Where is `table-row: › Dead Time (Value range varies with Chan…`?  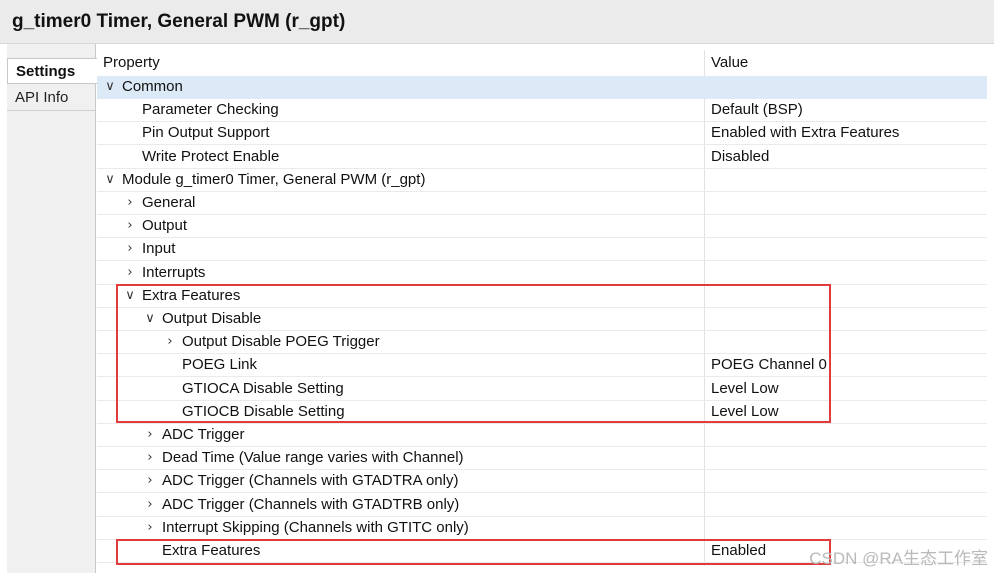 table-row: › Dead Time (Value range varies with Chan… is located at coordinates (542, 459).